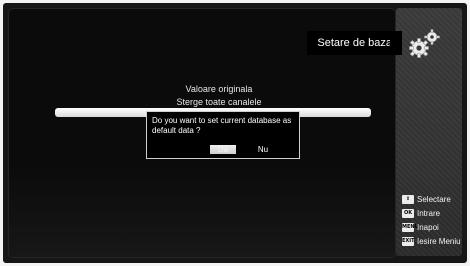 This screenshot has height=266, width=470. What do you see at coordinates (439, 241) in the screenshot?
I see `legend-label-exit: Iesire Meniu` at bounding box center [439, 241].